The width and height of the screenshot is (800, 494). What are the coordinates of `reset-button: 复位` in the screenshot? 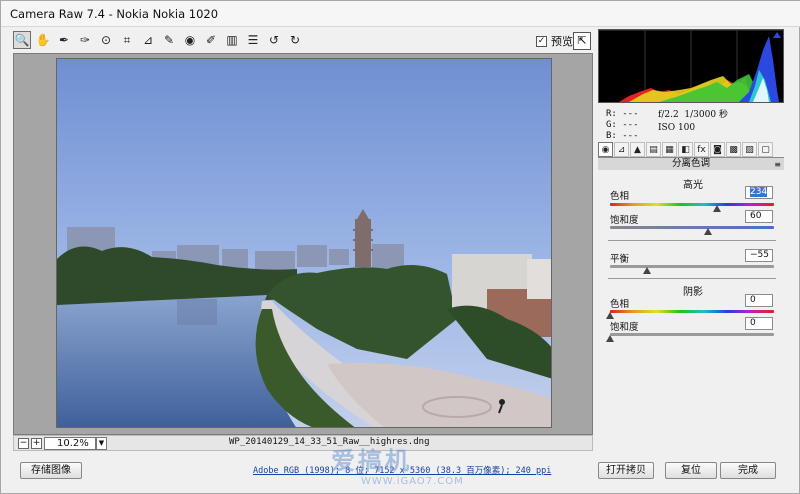 It's located at (691, 470).